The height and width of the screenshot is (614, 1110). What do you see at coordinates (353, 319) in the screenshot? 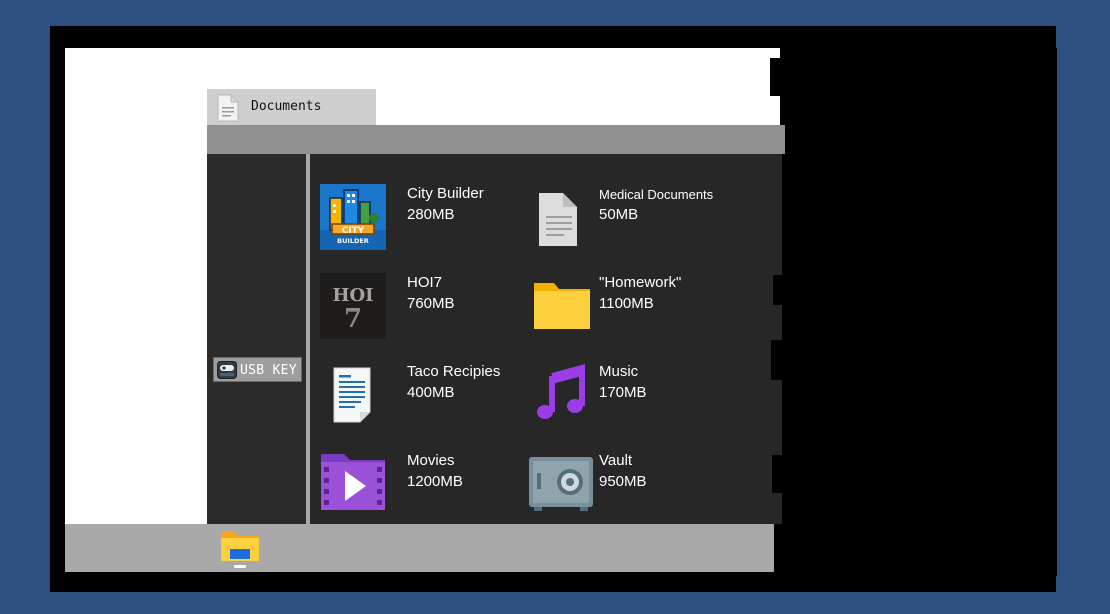
I see `svg-text: 7` at bounding box center [353, 319].